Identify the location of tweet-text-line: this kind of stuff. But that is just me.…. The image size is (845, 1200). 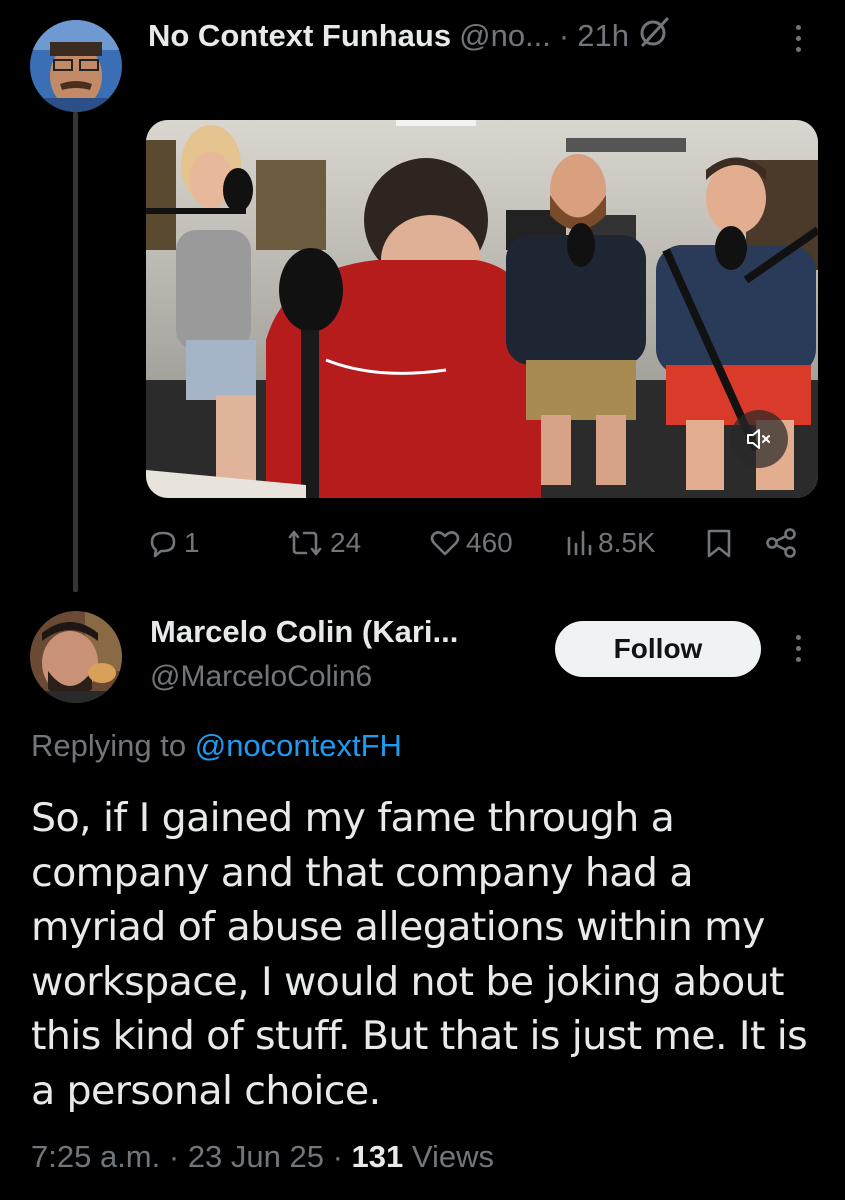
(419, 1036).